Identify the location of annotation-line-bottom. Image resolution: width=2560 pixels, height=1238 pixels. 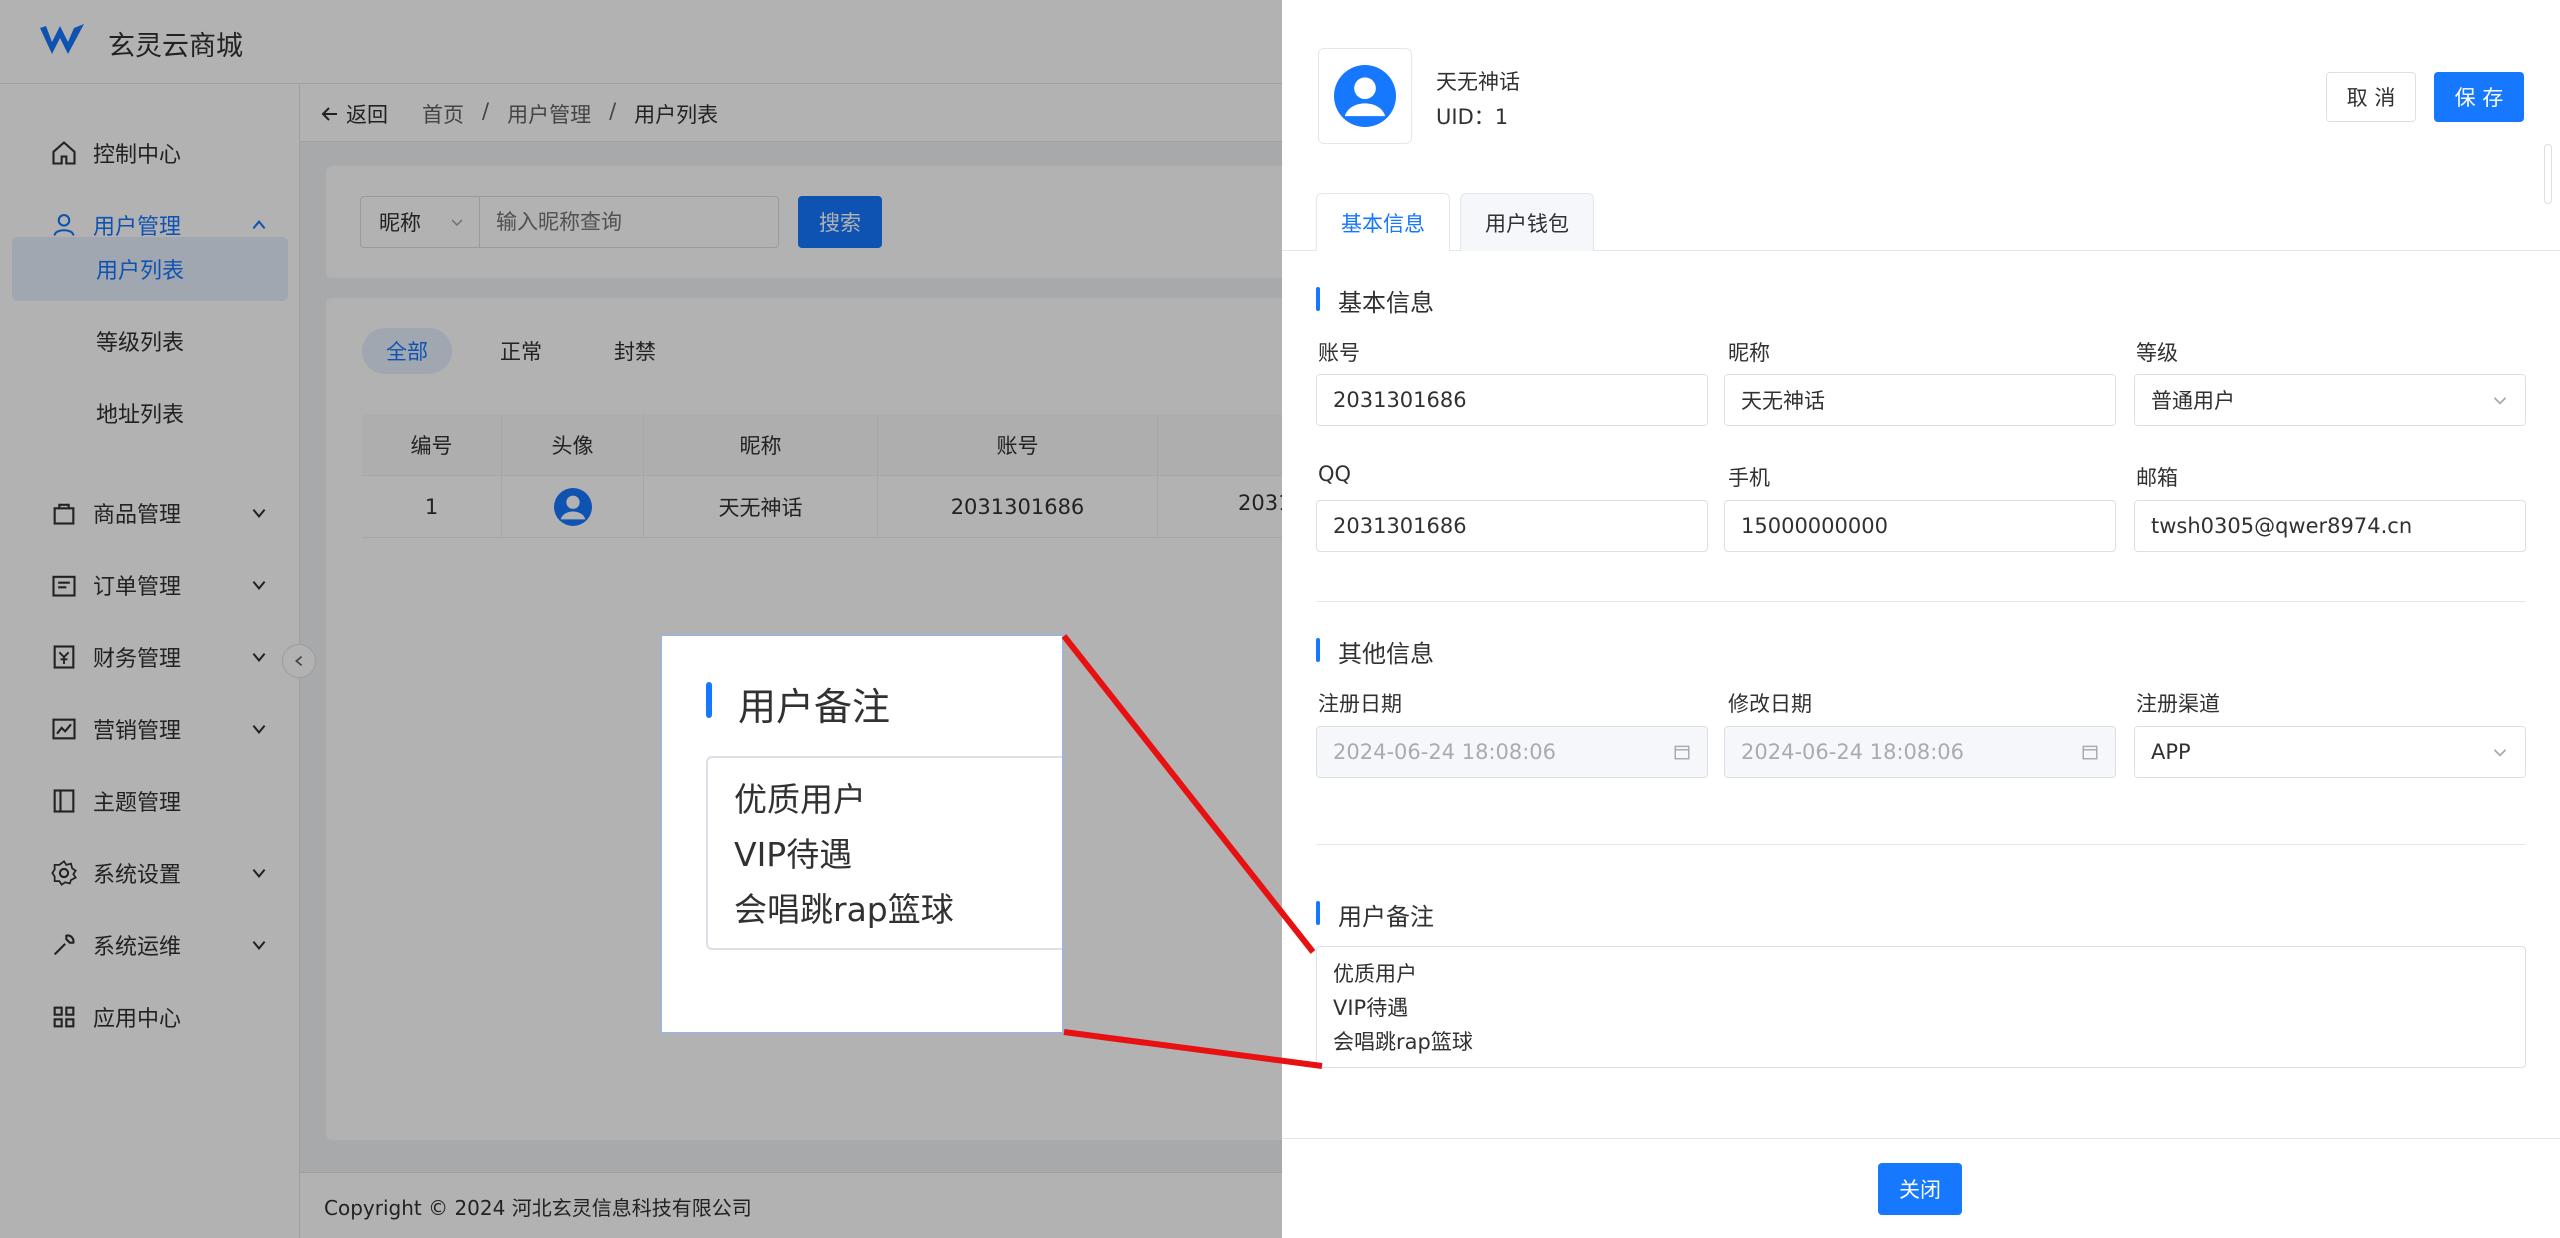
(1193, 1049).